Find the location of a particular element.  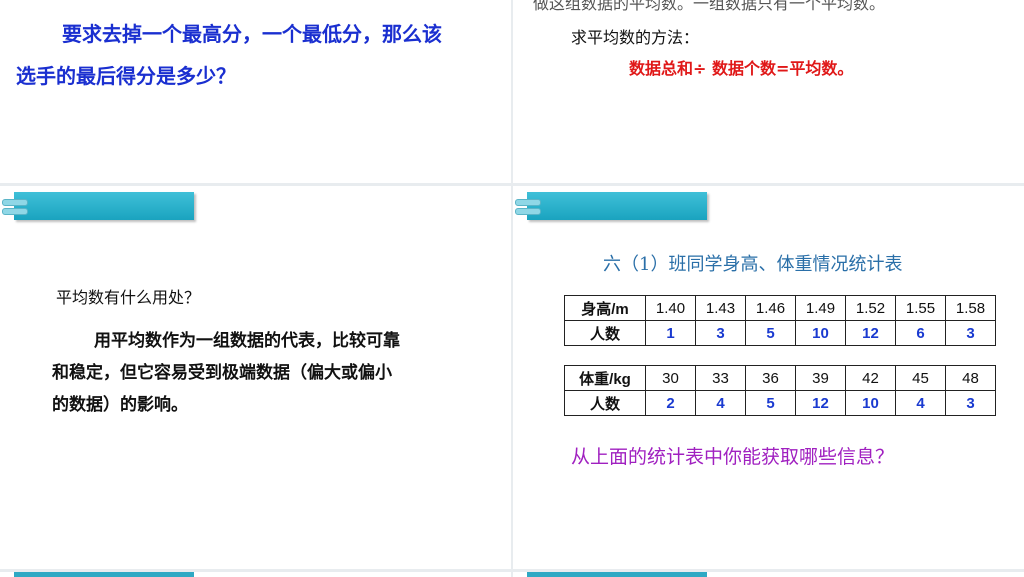

table-row: 体重/kg 30 33 36 39 42 45 48 is located at coordinates (780, 378).